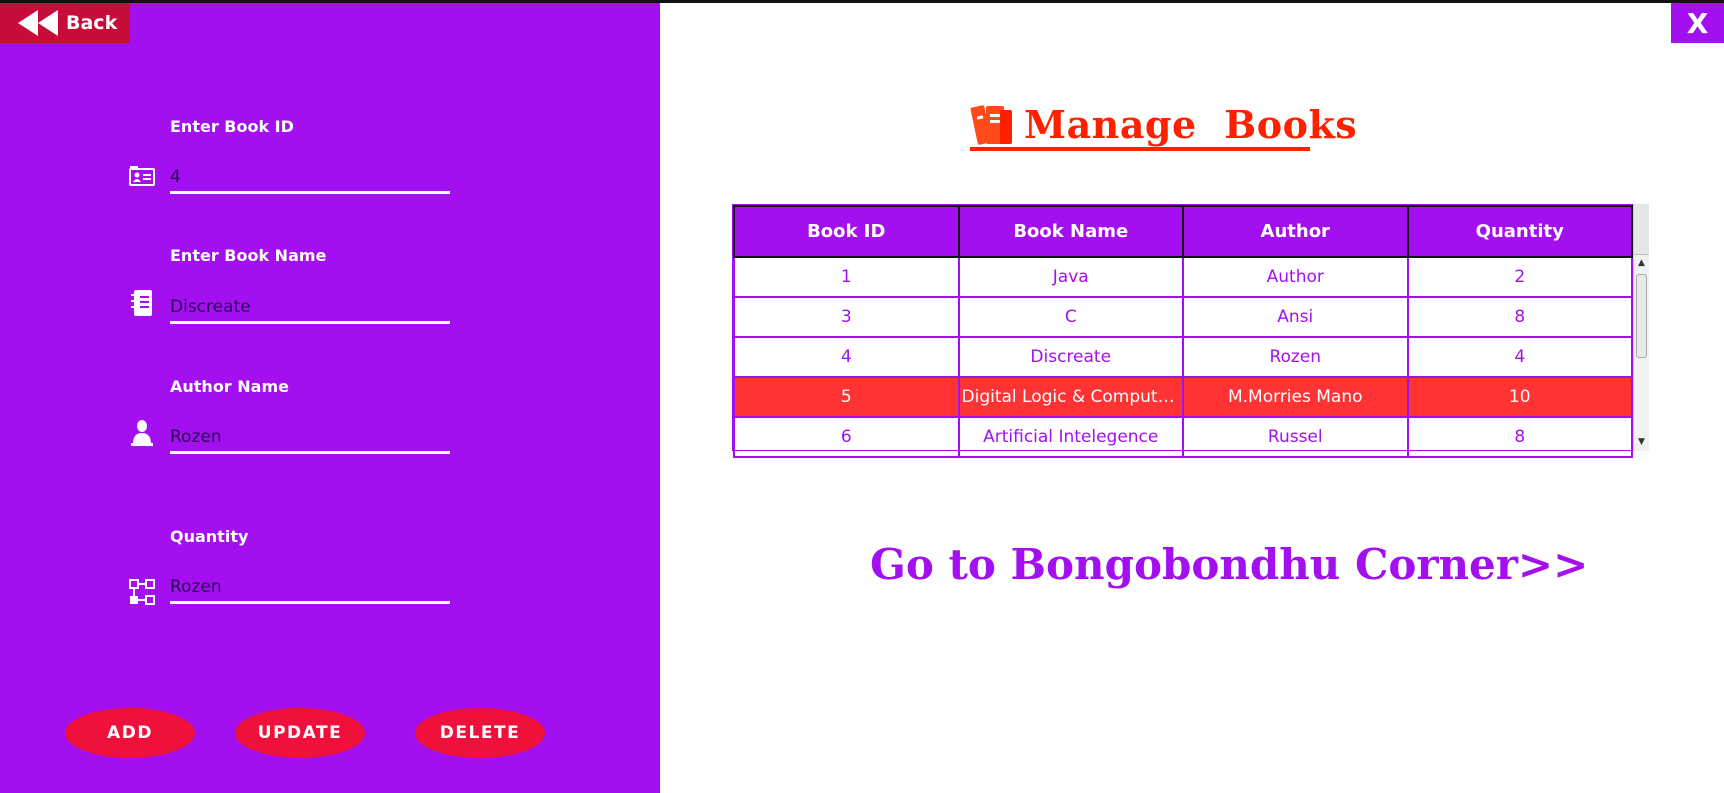 Image resolution: width=1724 pixels, height=793 pixels. What do you see at coordinates (1641, 229) in the screenshot?
I see `scrollbar-corner` at bounding box center [1641, 229].